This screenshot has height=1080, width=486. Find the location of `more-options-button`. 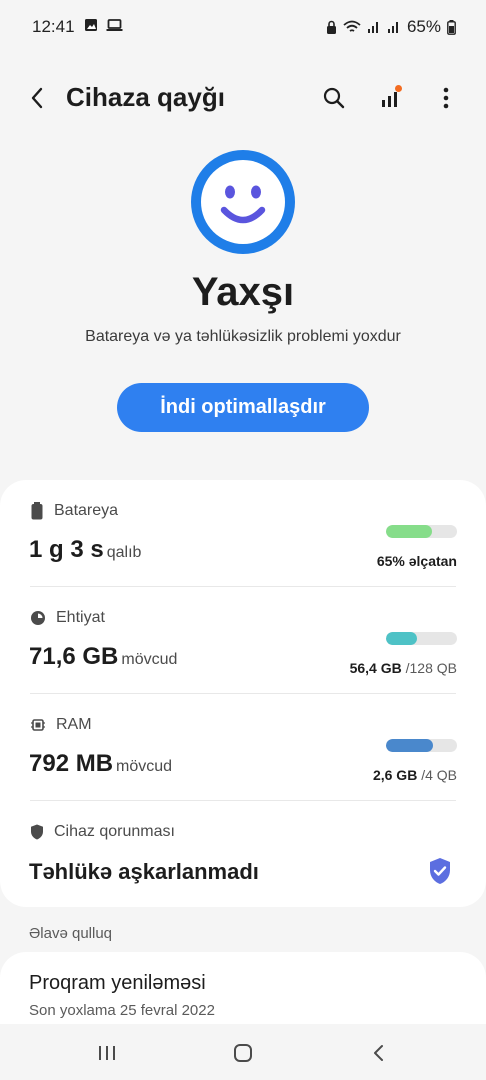

more-options-button is located at coordinates (446, 98).